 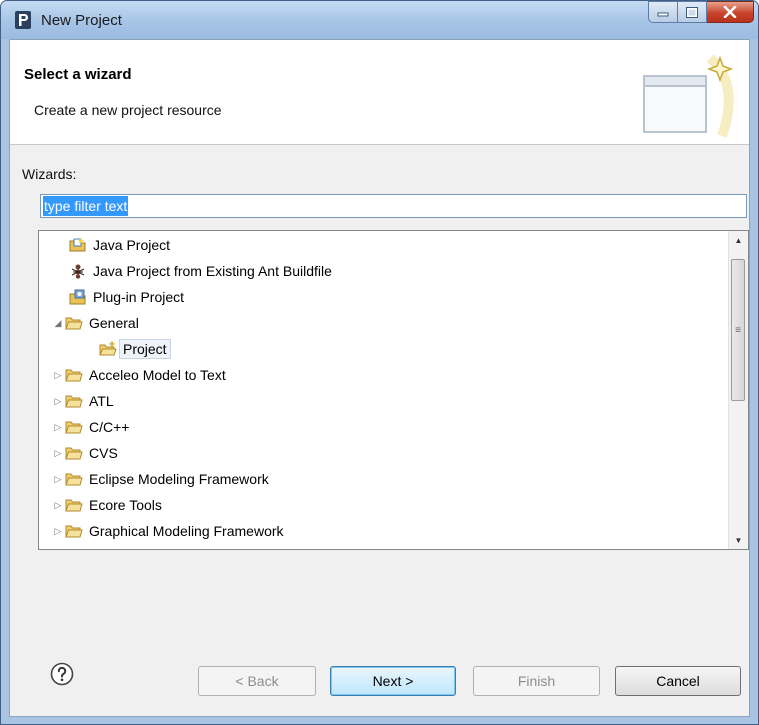 I want to click on close-button, so click(x=730, y=12).